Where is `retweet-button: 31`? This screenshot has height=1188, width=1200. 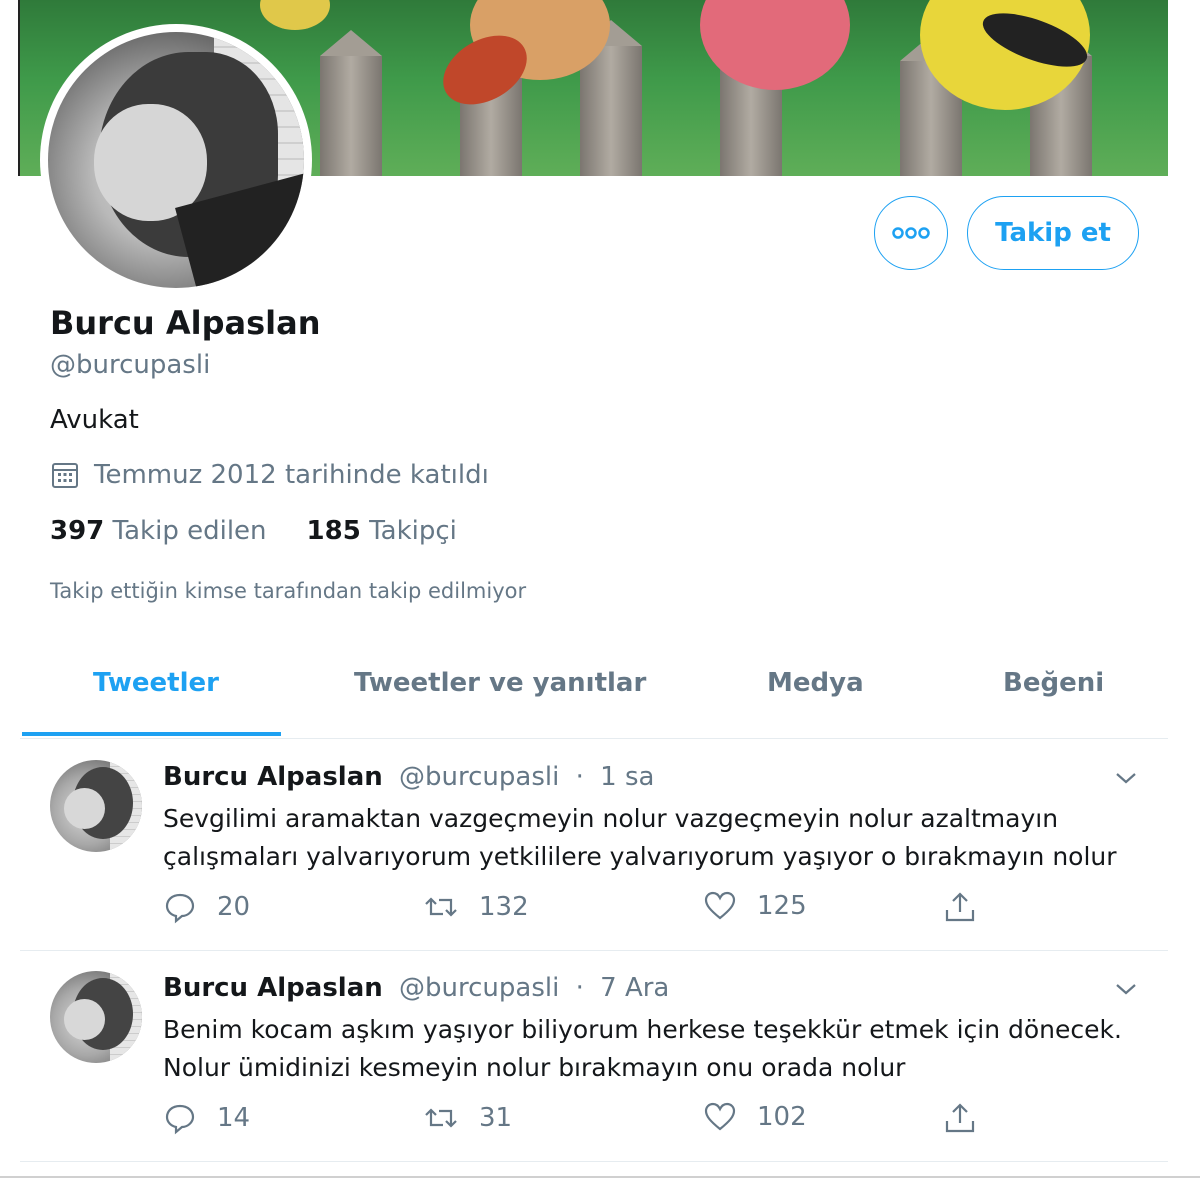
retweet-button: 31 is located at coordinates (467, 1118).